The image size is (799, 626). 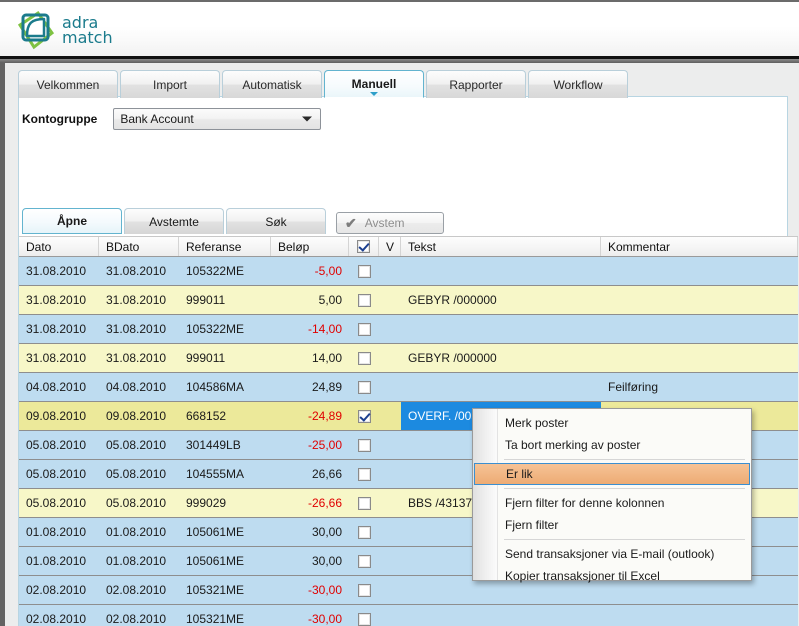 What do you see at coordinates (56, 561) in the screenshot?
I see `cell-dato: 01.08.2010` at bounding box center [56, 561].